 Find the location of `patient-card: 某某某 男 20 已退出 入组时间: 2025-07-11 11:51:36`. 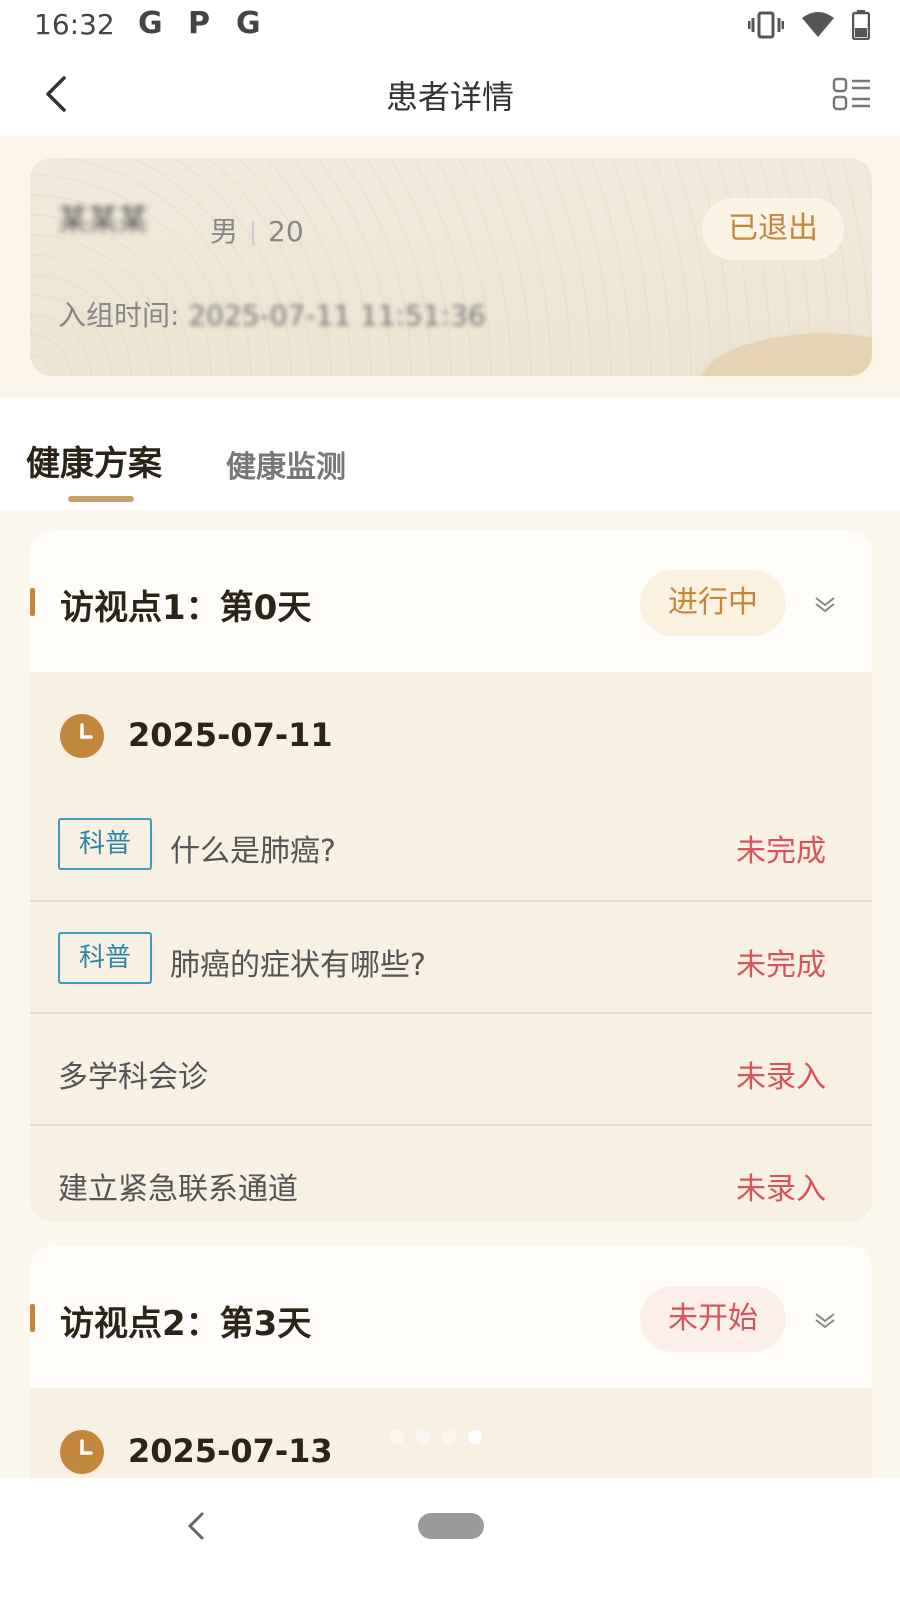

patient-card: 某某某 男 20 已退出 入组时间: 2025-07-11 11:51:36 is located at coordinates (451, 267).